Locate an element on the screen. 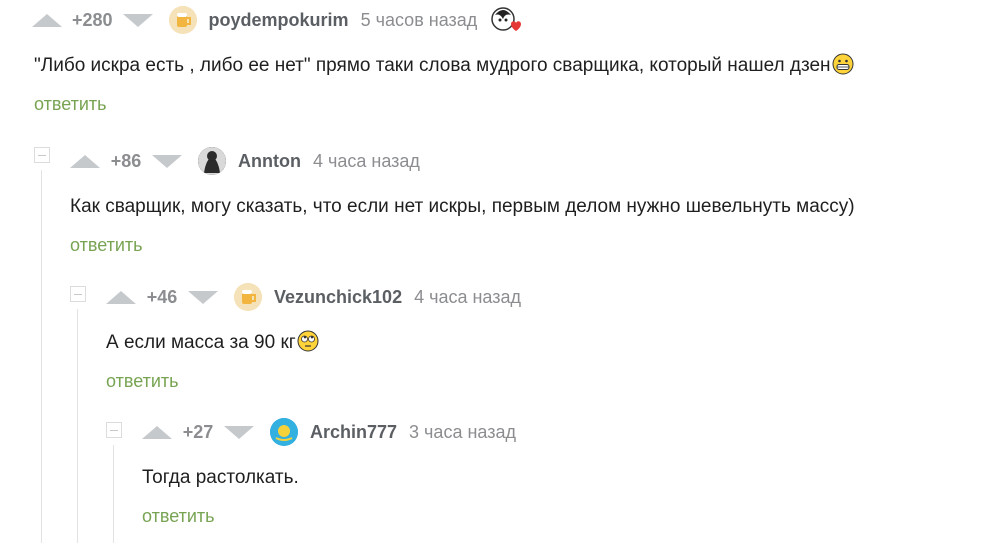  comment-time: 5 часов назад is located at coordinates (419, 19).